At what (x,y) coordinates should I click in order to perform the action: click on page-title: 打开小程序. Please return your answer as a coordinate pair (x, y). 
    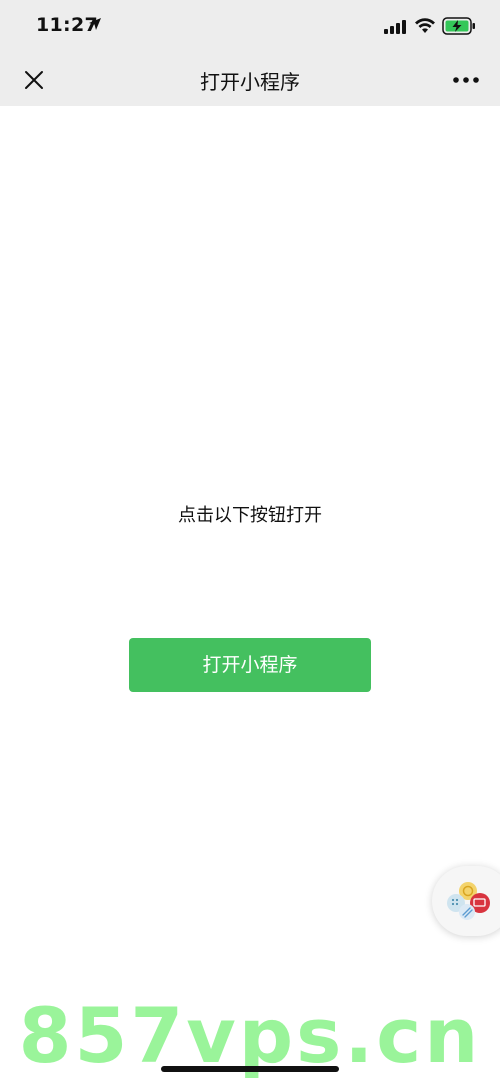
    Looking at the image, I should click on (250, 82).